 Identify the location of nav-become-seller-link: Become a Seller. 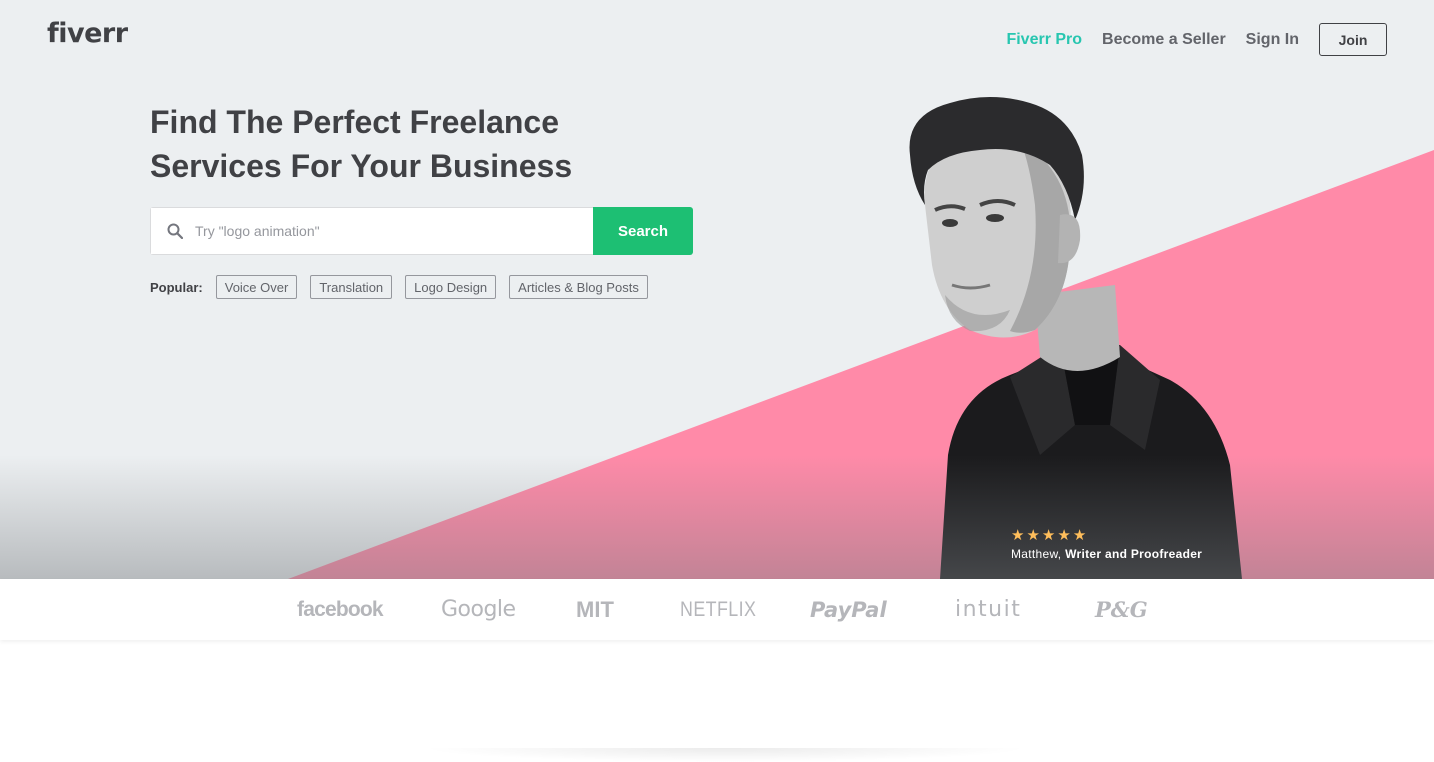
(1164, 40).